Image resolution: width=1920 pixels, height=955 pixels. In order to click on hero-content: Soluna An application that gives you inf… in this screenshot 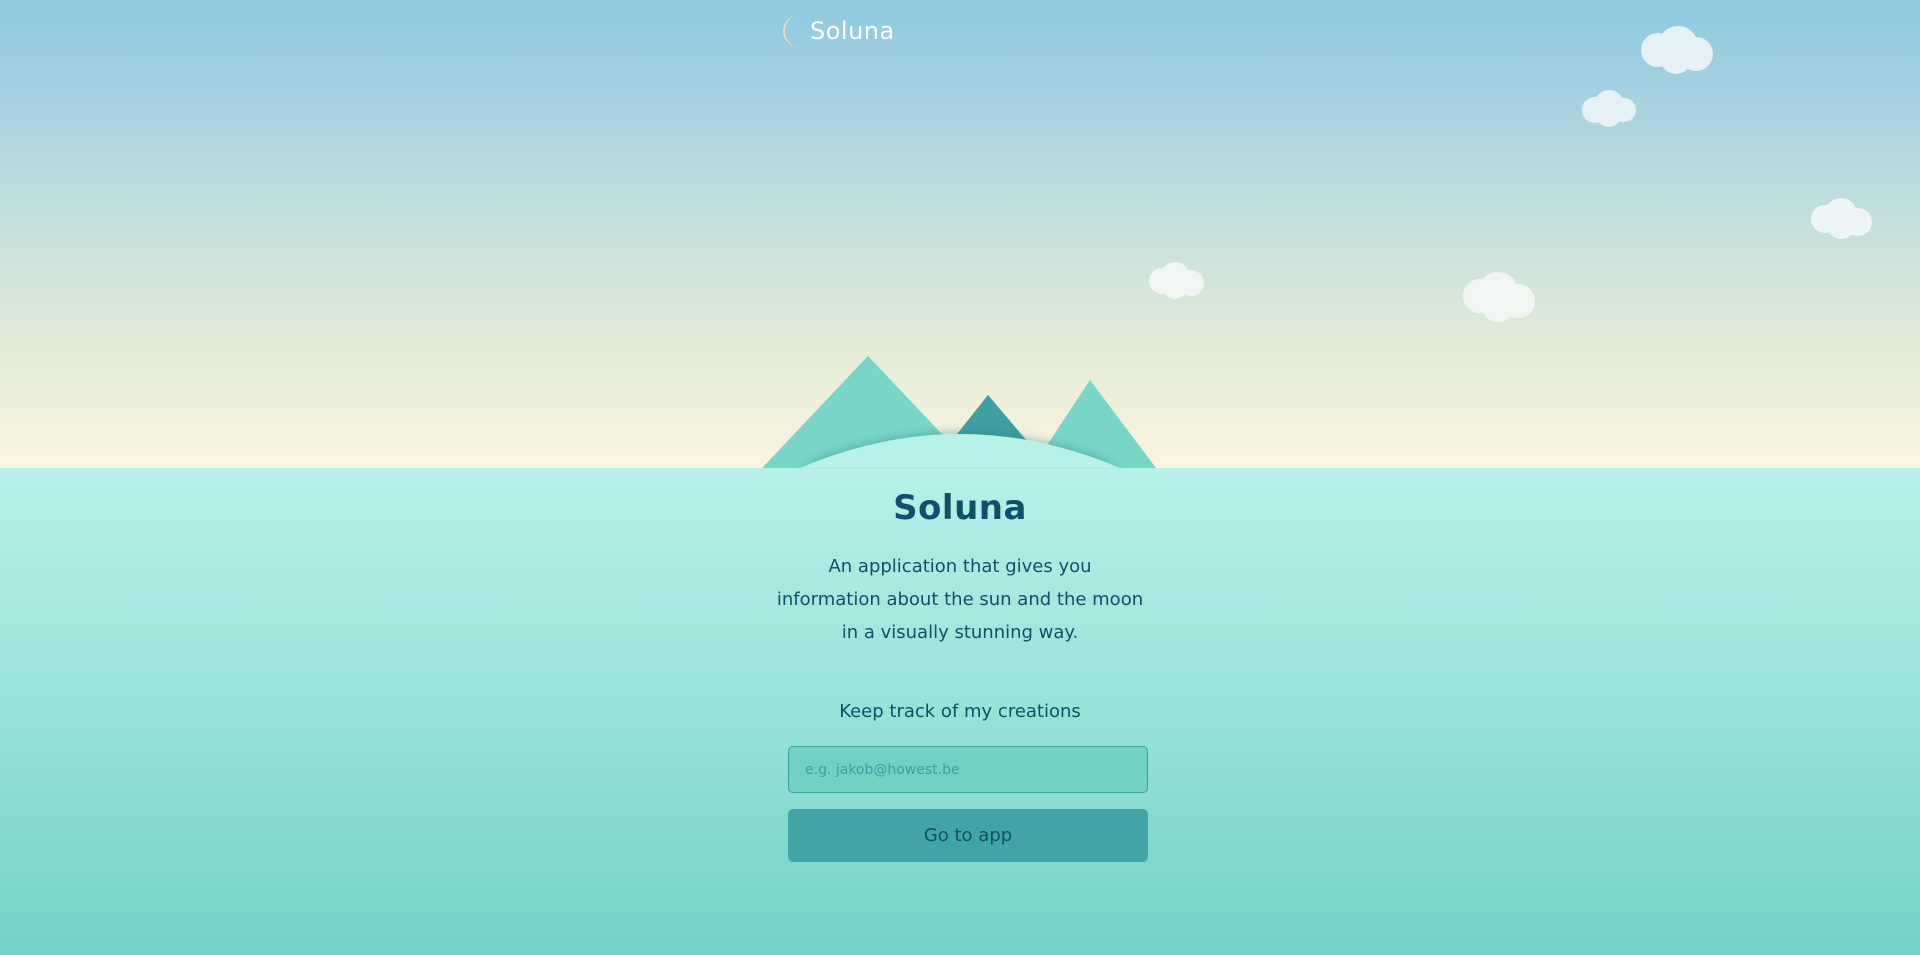, I will do `click(960, 596)`.